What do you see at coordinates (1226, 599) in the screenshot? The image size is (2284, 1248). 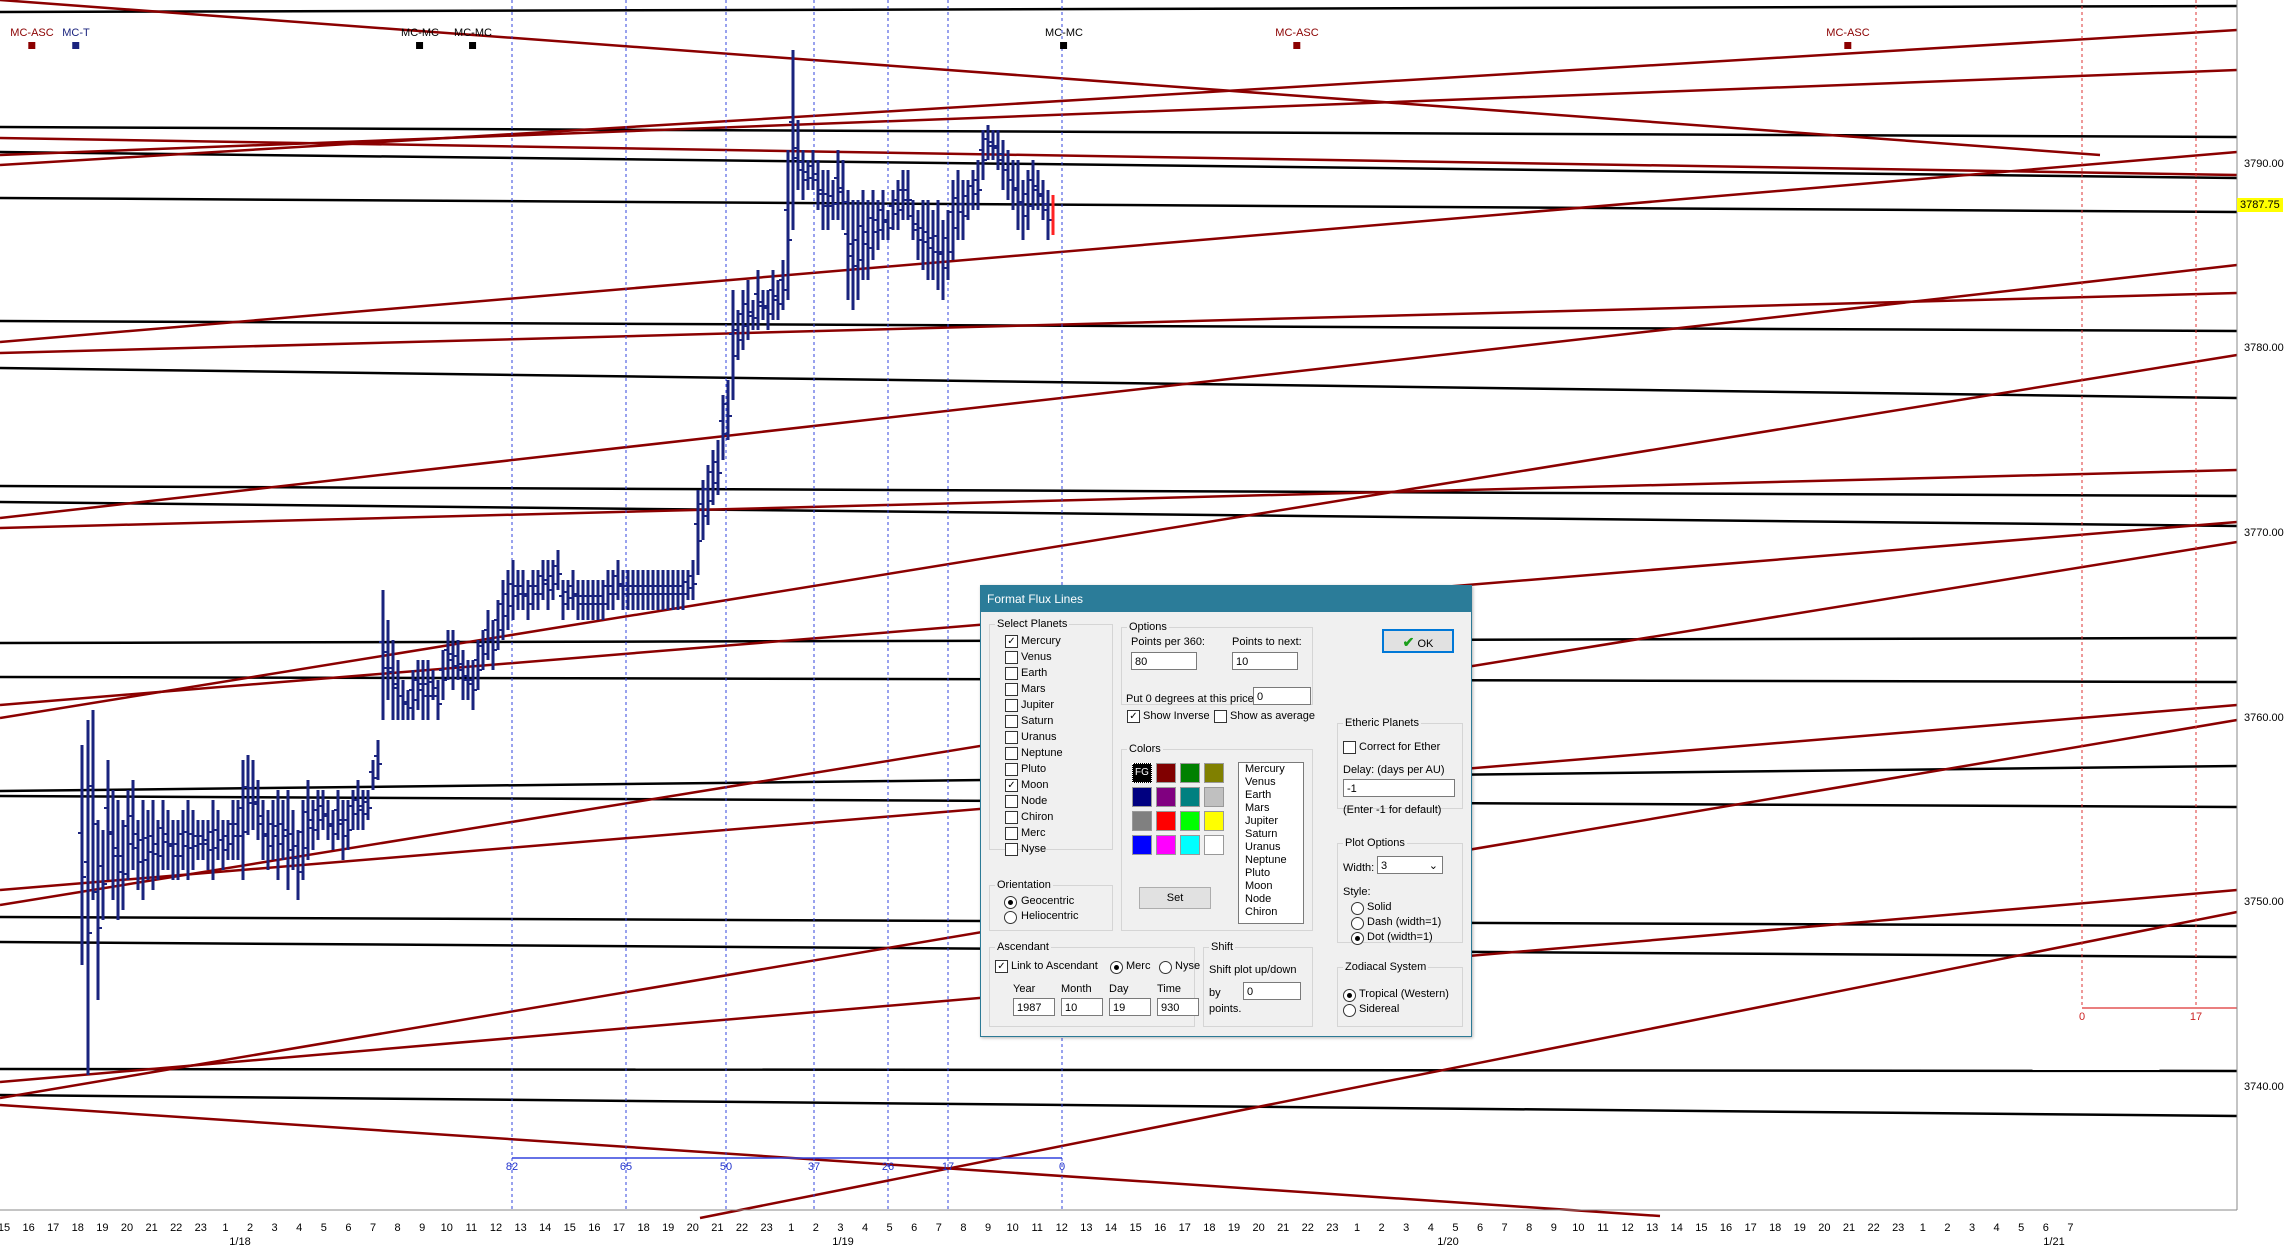 I see `dialog-title: Format Flux Lines` at bounding box center [1226, 599].